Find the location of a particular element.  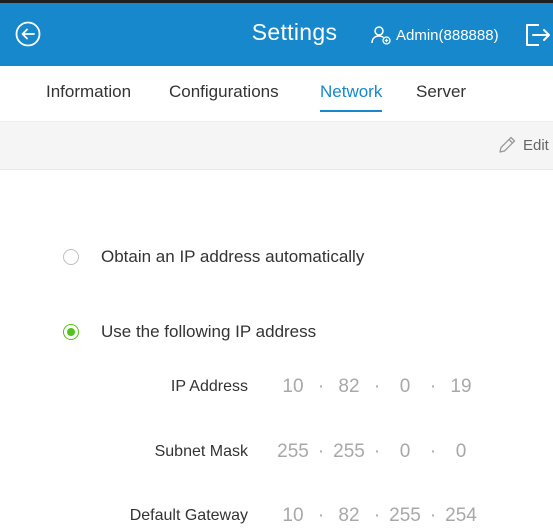

ip-octet-2: 82 is located at coordinates (349, 387).